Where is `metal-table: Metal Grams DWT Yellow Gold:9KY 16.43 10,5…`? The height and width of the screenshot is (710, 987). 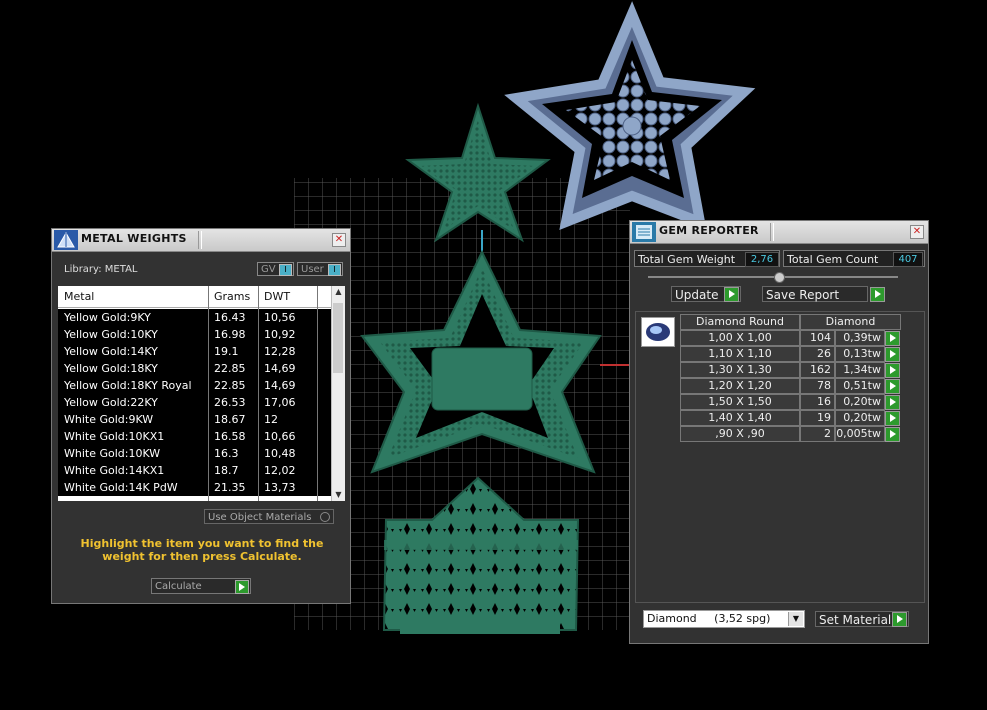
metal-table: Metal Grams DWT Yellow Gold:9KY 16.43 10,5… is located at coordinates (201, 393).